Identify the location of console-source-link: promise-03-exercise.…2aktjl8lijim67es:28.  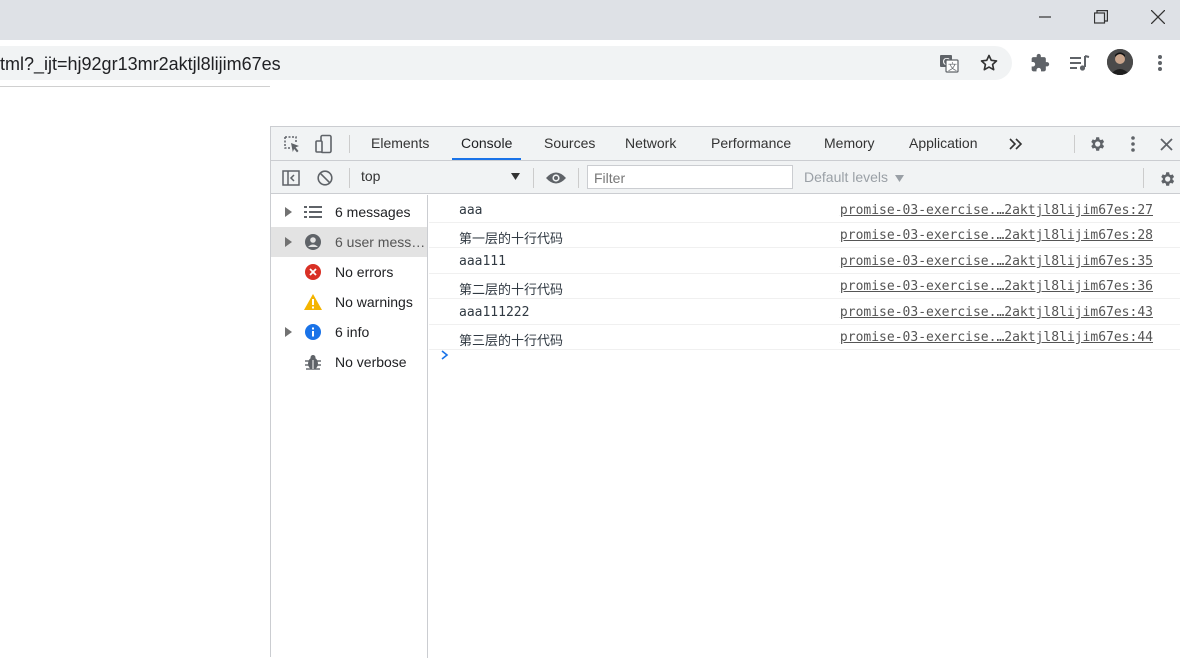
(996, 235).